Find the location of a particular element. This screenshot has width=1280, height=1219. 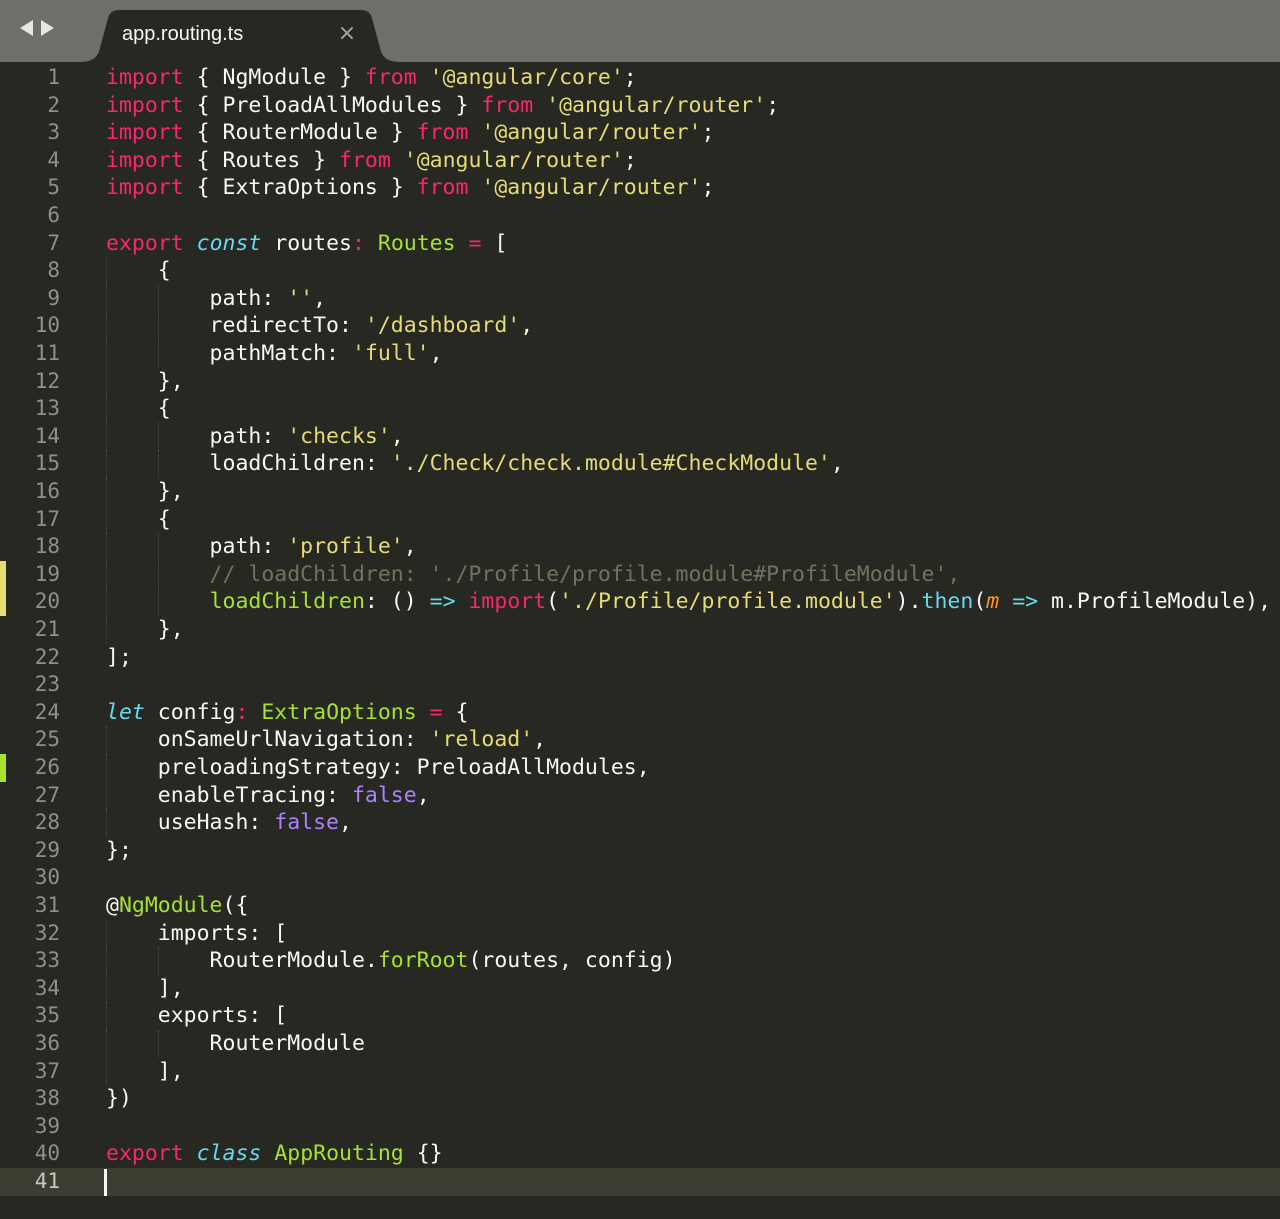

code-token: loadChildren is located at coordinates (287, 602).